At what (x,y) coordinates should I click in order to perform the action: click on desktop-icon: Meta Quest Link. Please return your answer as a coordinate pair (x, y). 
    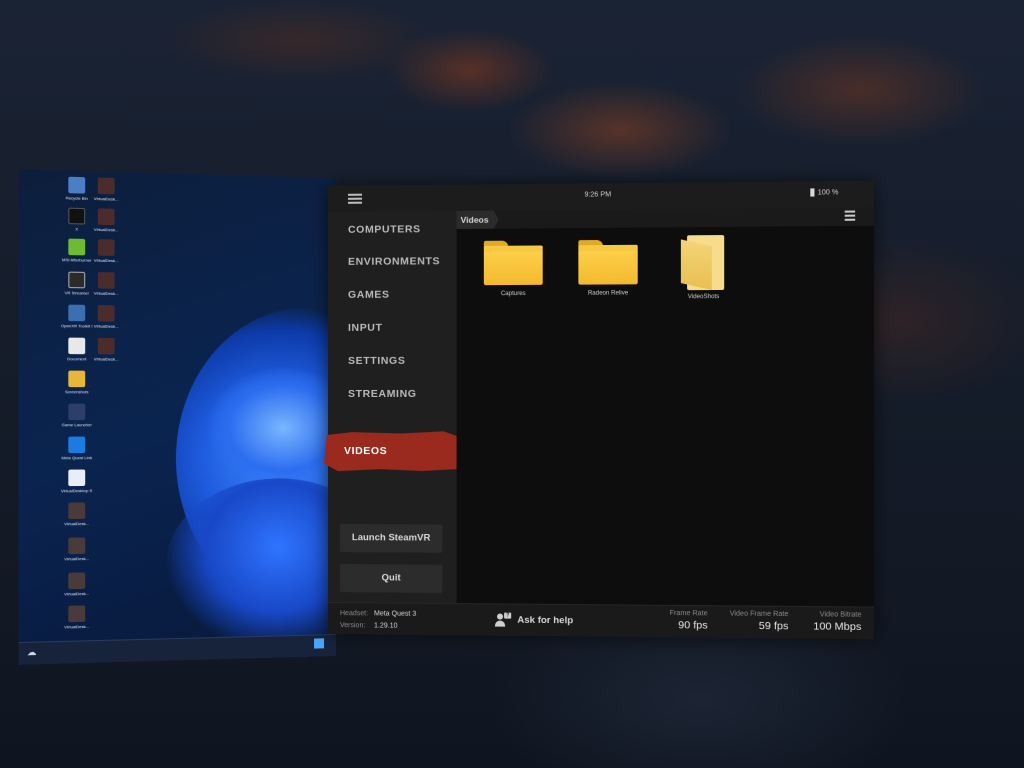
    Looking at the image, I should click on (77, 448).